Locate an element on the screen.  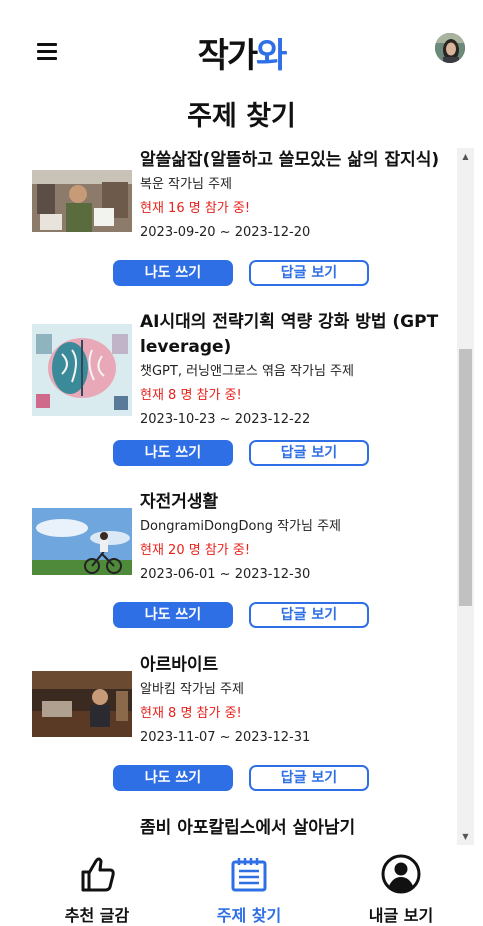
logo-text-main: 작가 is located at coordinates (228, 56).